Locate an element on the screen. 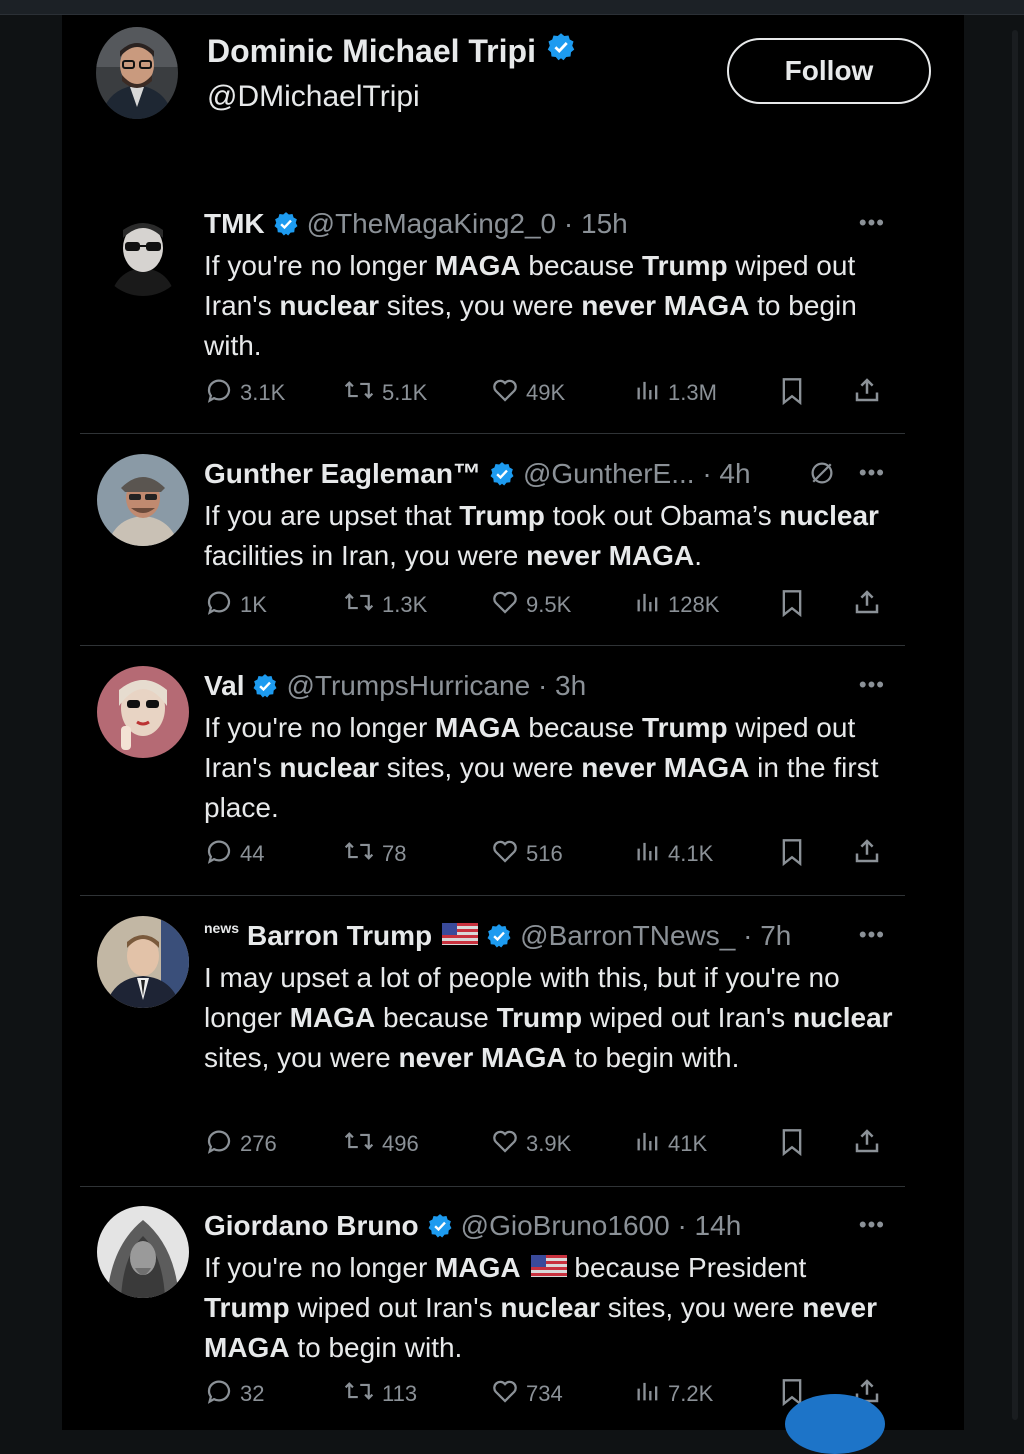 Image resolution: width=1024 pixels, height=1454 pixels. follow-button: Follow is located at coordinates (829, 71).